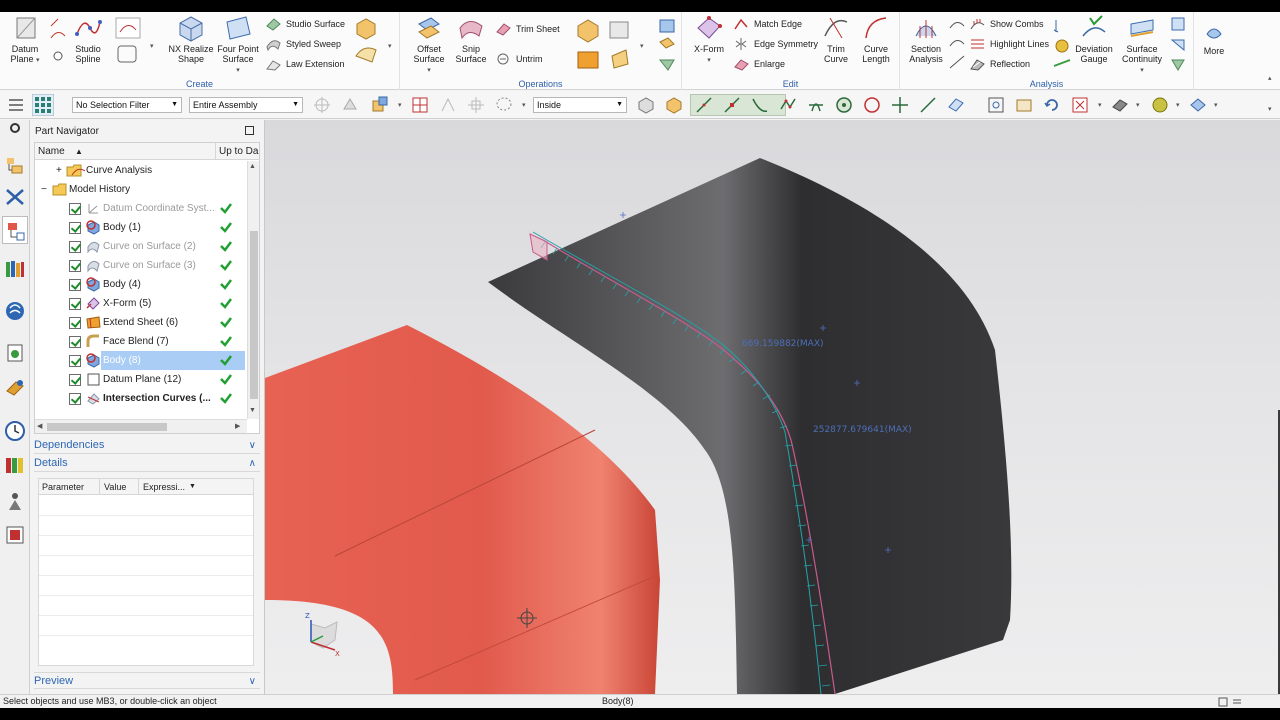  Describe the element at coordinates (15, 128) in the screenshot. I see `resource-bar-settings-icon` at that location.